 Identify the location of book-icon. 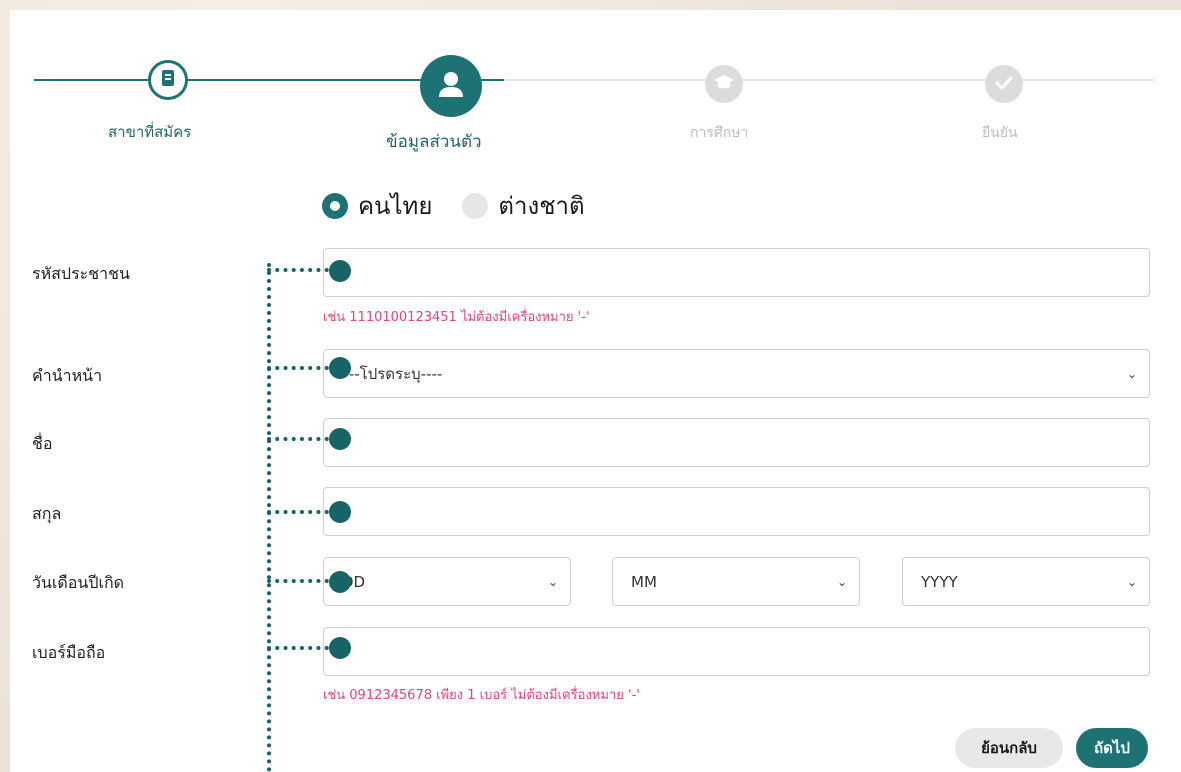
(168, 80).